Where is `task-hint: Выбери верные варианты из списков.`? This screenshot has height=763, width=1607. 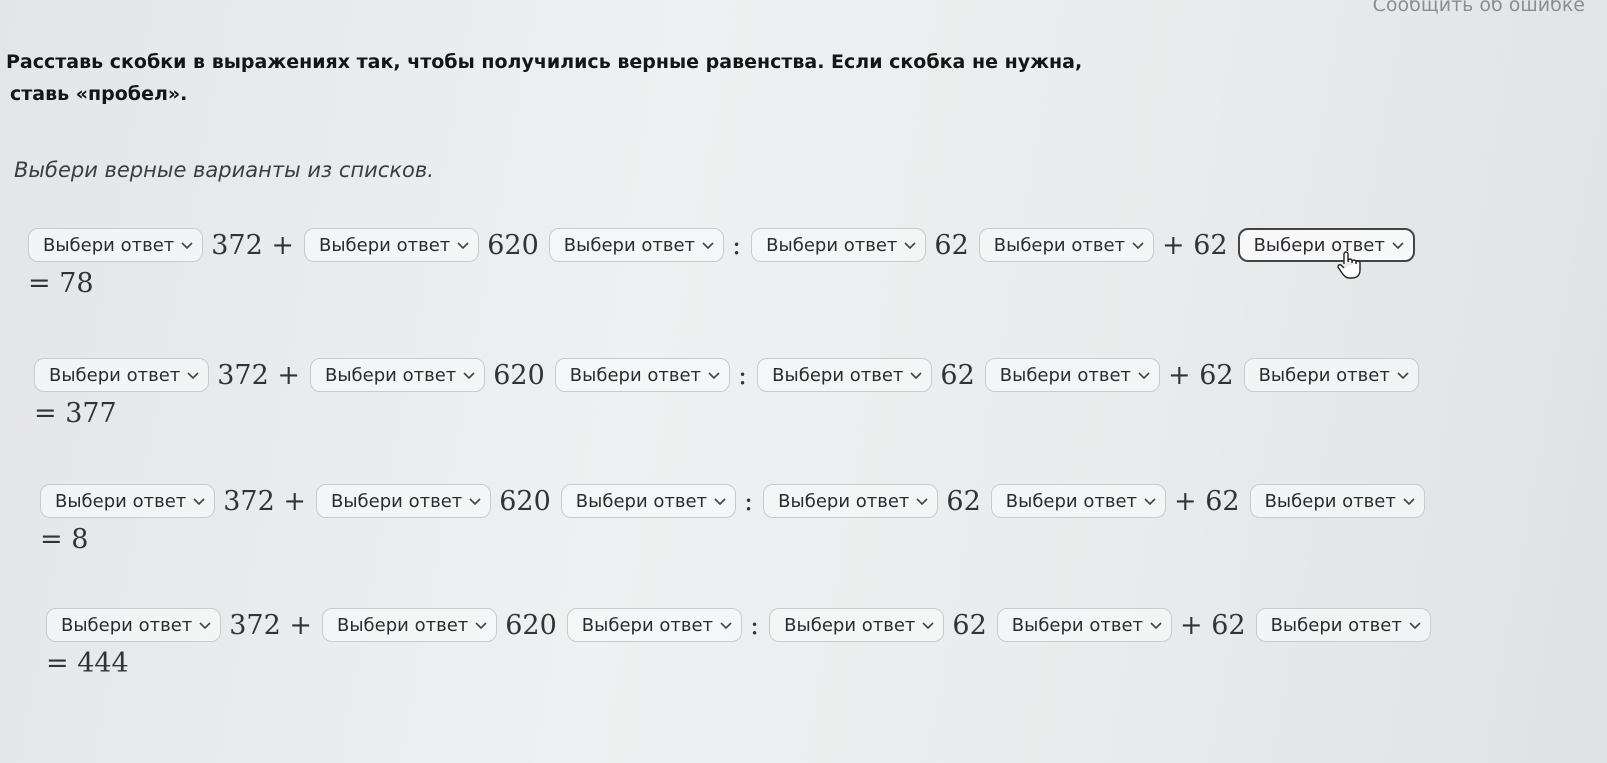
task-hint: Выбери верные варианты из списков. is located at coordinates (224, 170).